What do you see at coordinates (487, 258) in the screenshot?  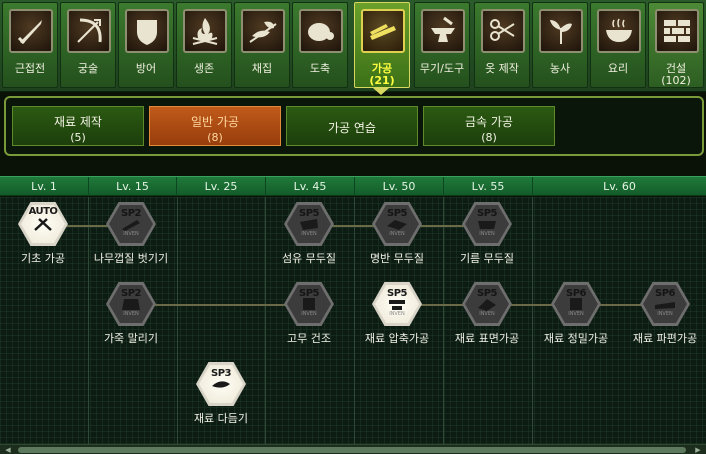 I see `skill-name: 기름 무두질` at bounding box center [487, 258].